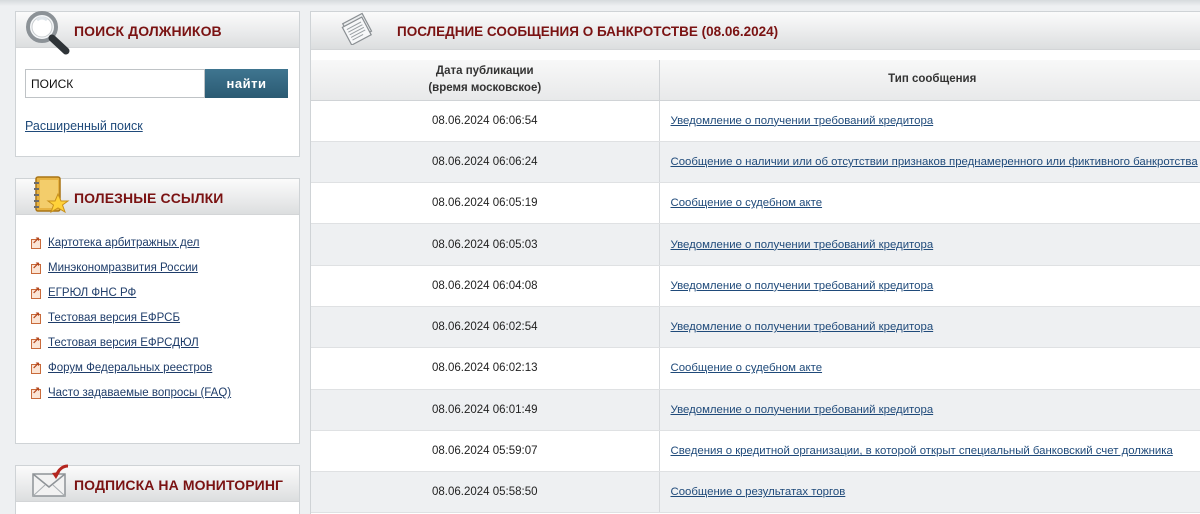  Describe the element at coordinates (139, 393) in the screenshot. I see `link-faq: Часто задаваемые вопросы (FAQ)` at that location.